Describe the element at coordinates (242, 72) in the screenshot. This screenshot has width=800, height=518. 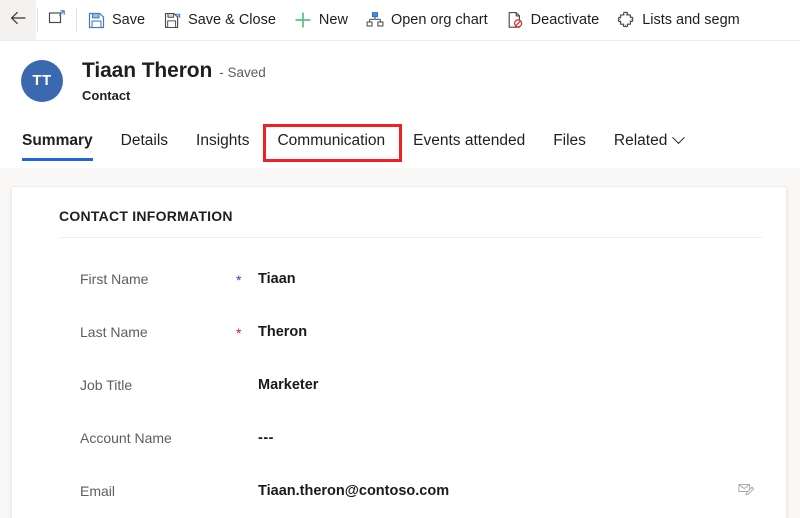
I see `save-status-text: - Saved` at that location.